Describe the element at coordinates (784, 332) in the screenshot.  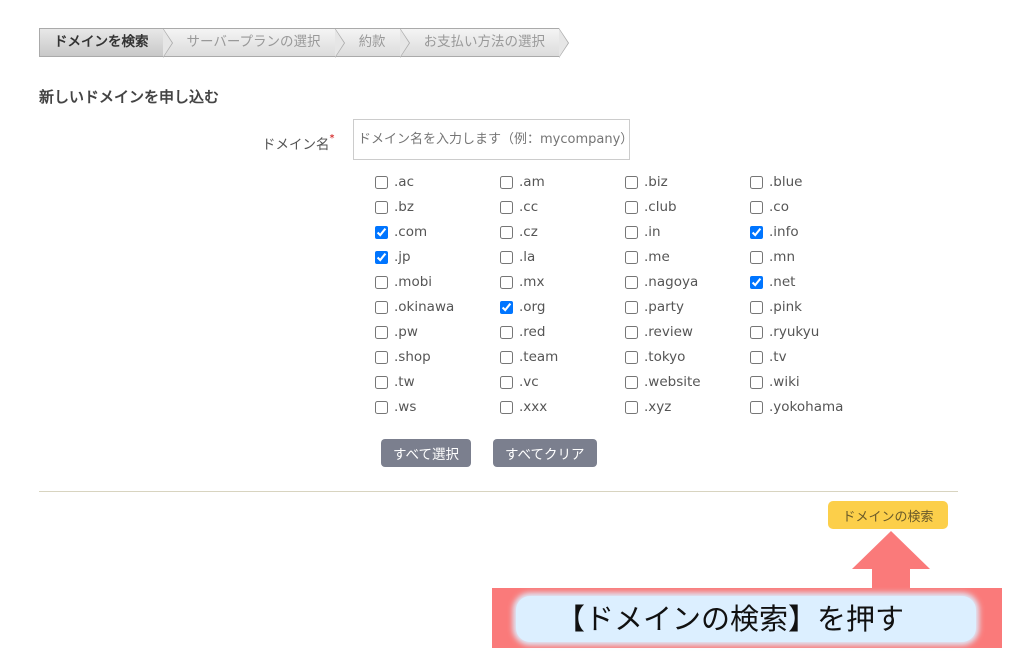
I see `tld-checkbox-item: .ryukyu` at that location.